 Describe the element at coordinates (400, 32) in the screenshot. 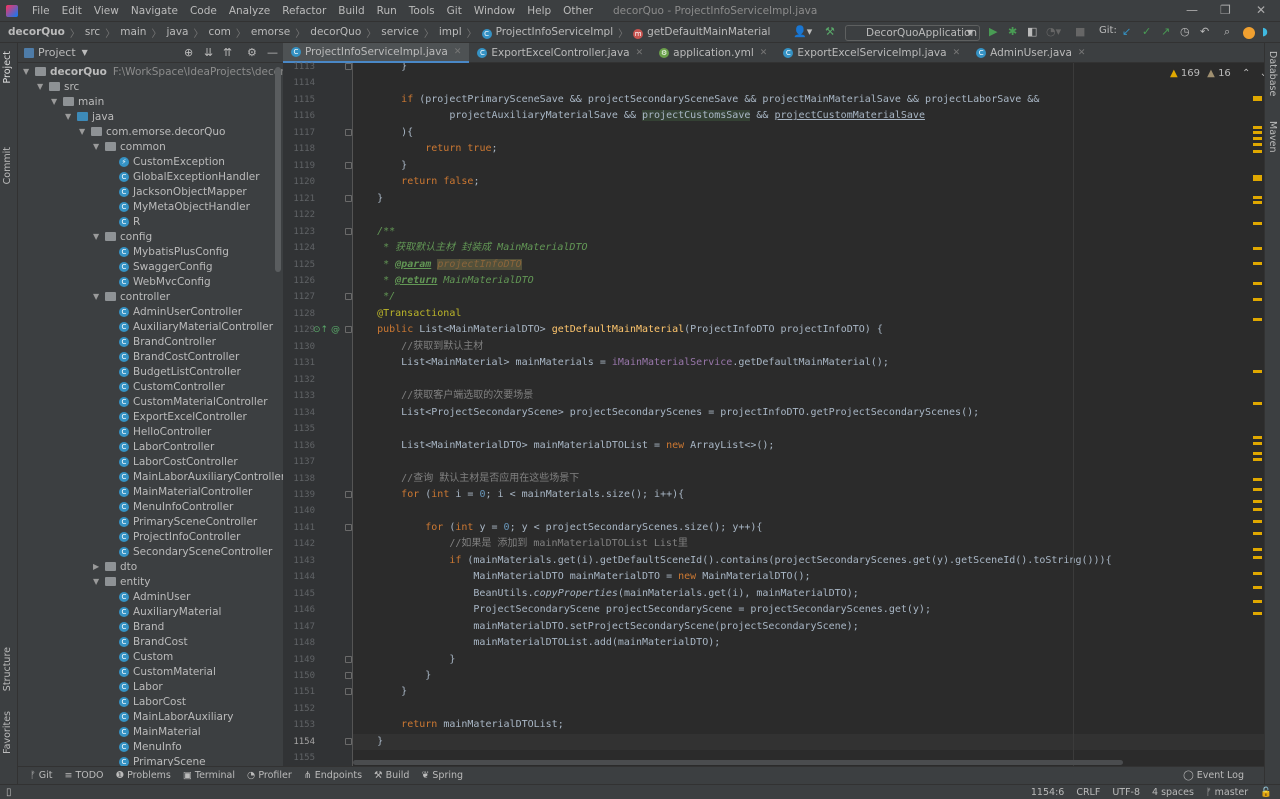

I see `breadcrumb-item: service` at that location.